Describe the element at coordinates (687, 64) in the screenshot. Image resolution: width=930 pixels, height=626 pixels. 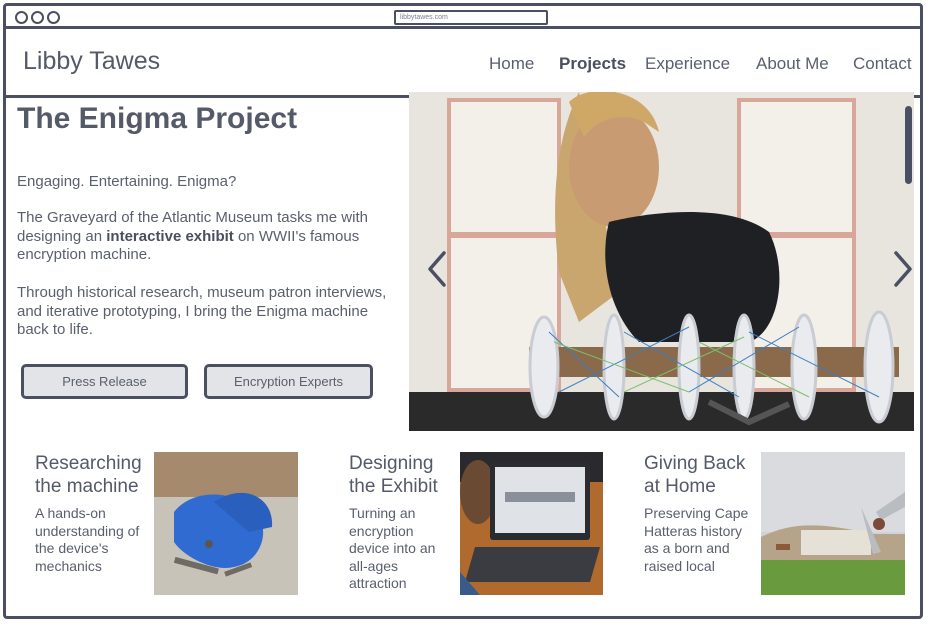
I see `nav-experience: Experience` at that location.